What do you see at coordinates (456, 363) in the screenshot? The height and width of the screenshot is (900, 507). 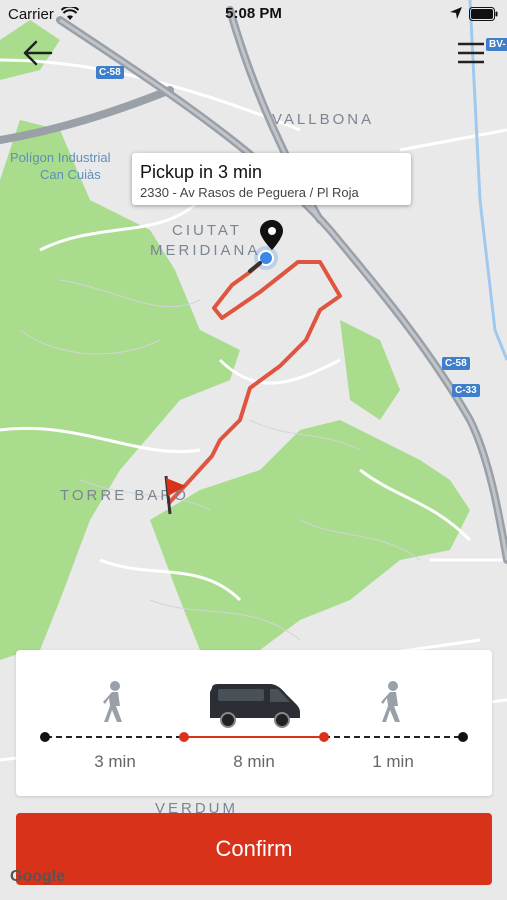 I see `road-shield-c58-2: C-58` at bounding box center [456, 363].